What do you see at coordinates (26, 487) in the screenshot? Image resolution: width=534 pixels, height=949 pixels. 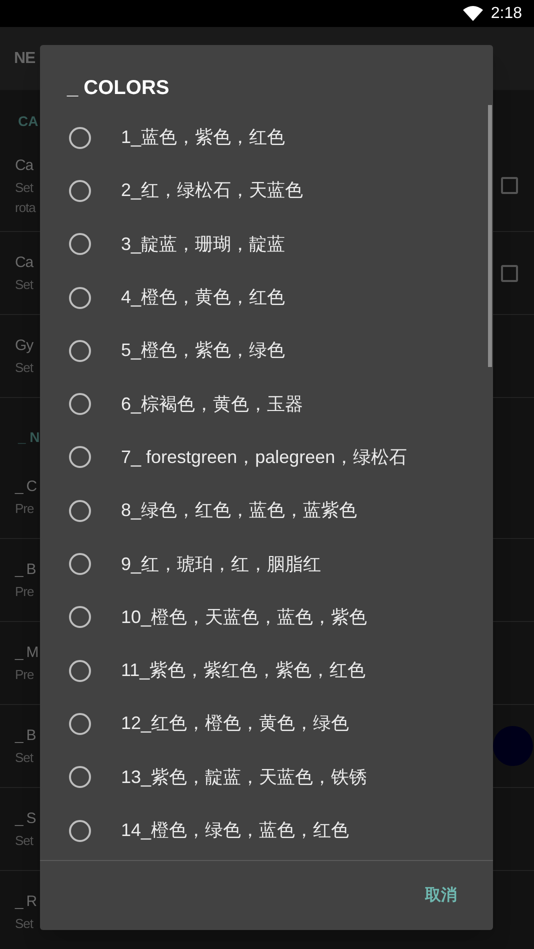 I see `setting-title: _ C` at bounding box center [26, 487].